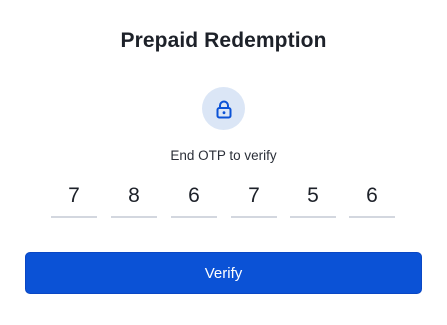 Image resolution: width=447 pixels, height=325 pixels. I want to click on lock-icon, so click(223, 109).